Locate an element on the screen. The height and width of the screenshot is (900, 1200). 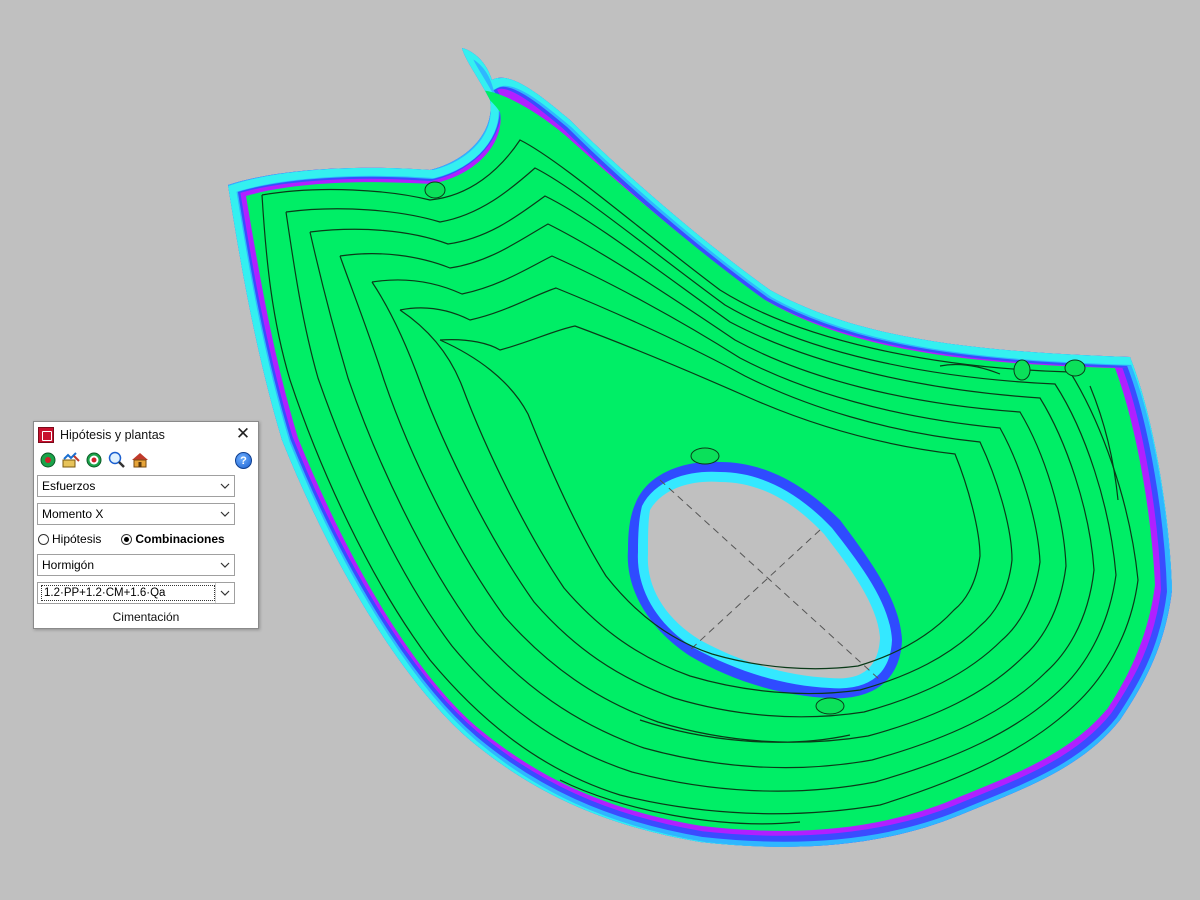
dialog-toolbar: ? is located at coordinates (146, 460).